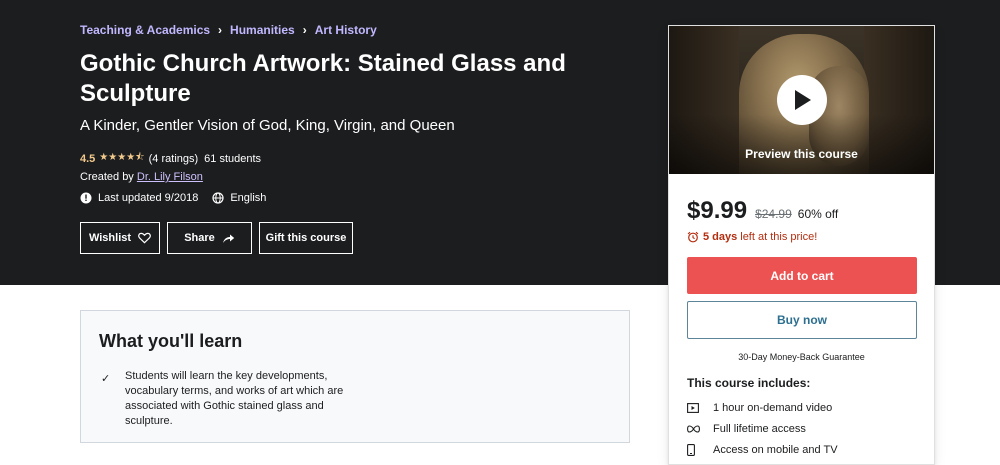  I want to click on includes-item: 1 hour on-demand video, so click(759, 408).